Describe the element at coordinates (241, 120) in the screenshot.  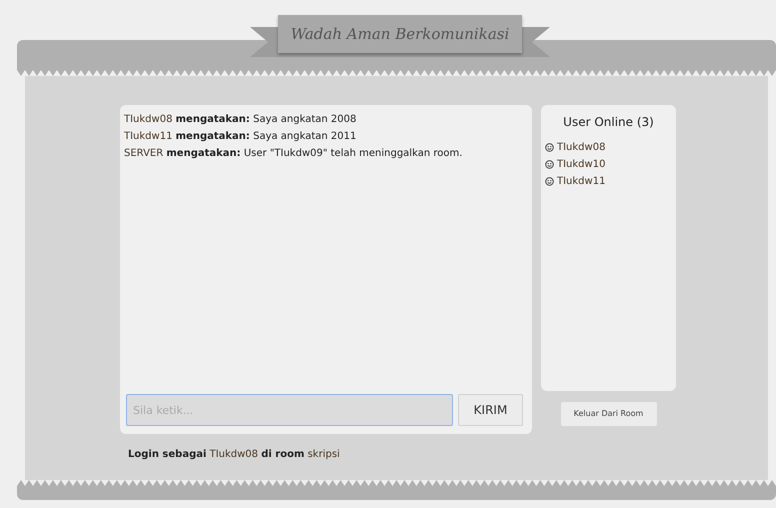
I see `chat-message: TIukdw08 mengatakan: Saya angkatan 2008` at that location.